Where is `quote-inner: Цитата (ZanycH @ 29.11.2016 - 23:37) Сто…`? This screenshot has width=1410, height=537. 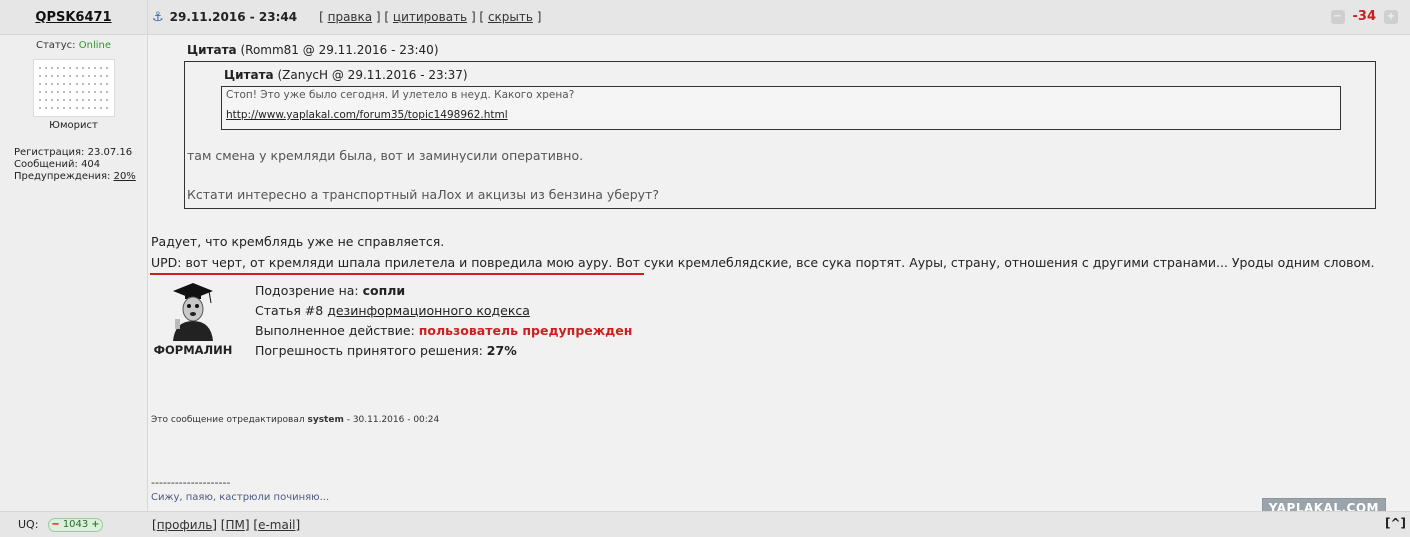
quote-inner: Цитата (ZanycH @ 29.11.2016 - 23:37) Сто… is located at coordinates (781, 99).